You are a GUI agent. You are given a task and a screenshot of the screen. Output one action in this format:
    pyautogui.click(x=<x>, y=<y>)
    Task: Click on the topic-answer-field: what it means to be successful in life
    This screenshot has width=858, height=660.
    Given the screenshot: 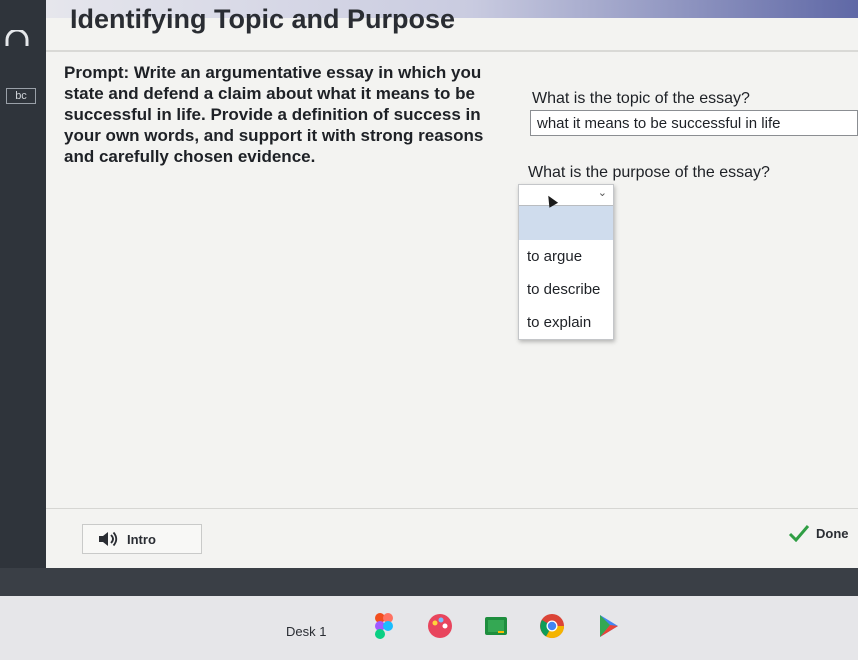 What is the action you would take?
    pyautogui.click(x=694, y=123)
    